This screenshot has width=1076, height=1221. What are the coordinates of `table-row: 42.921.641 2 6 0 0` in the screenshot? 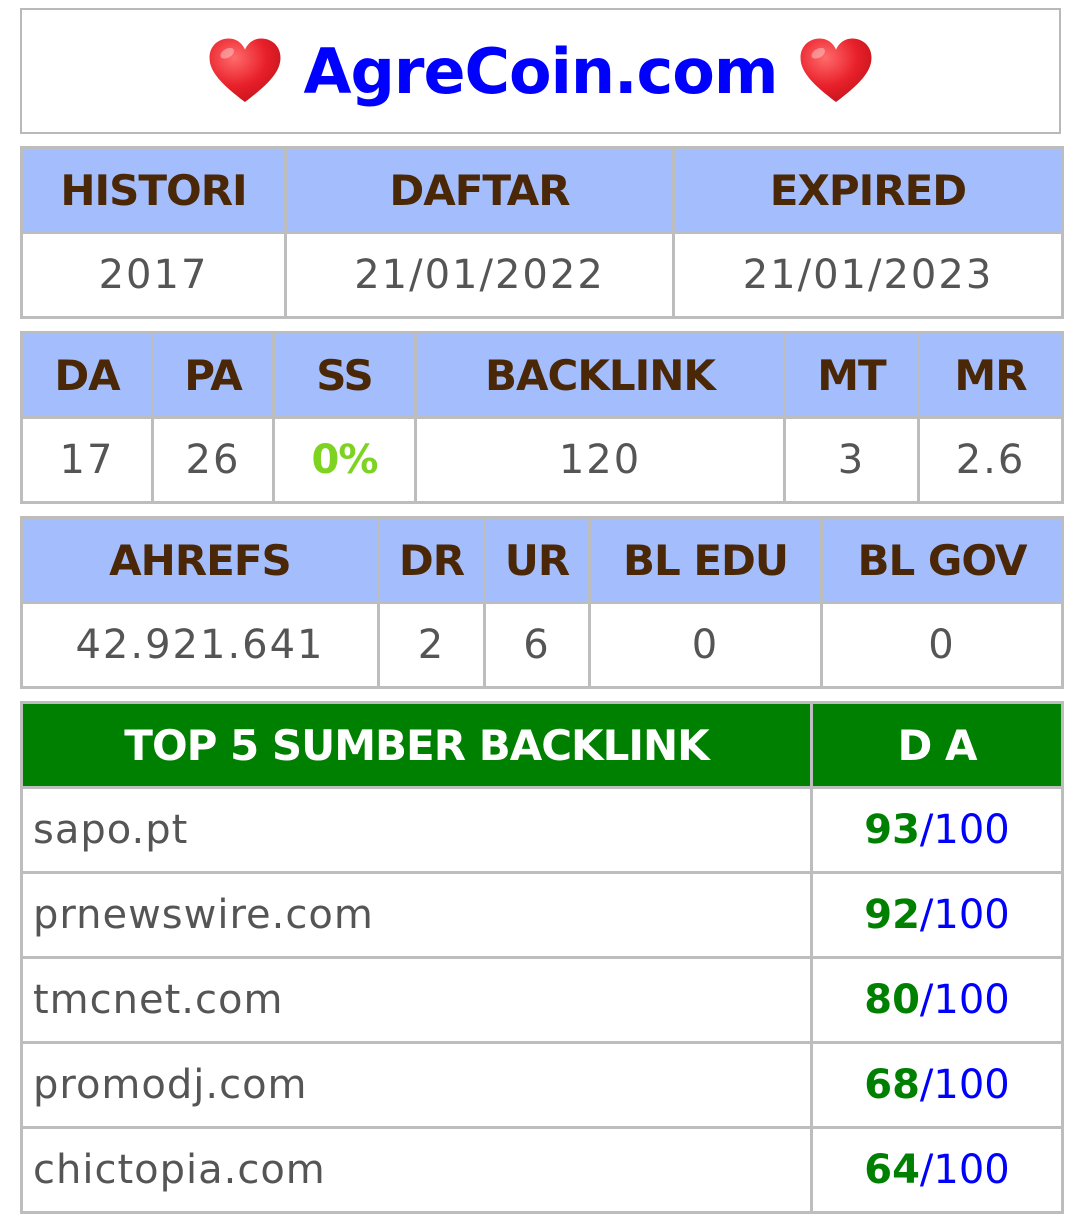 It's located at (542, 645).